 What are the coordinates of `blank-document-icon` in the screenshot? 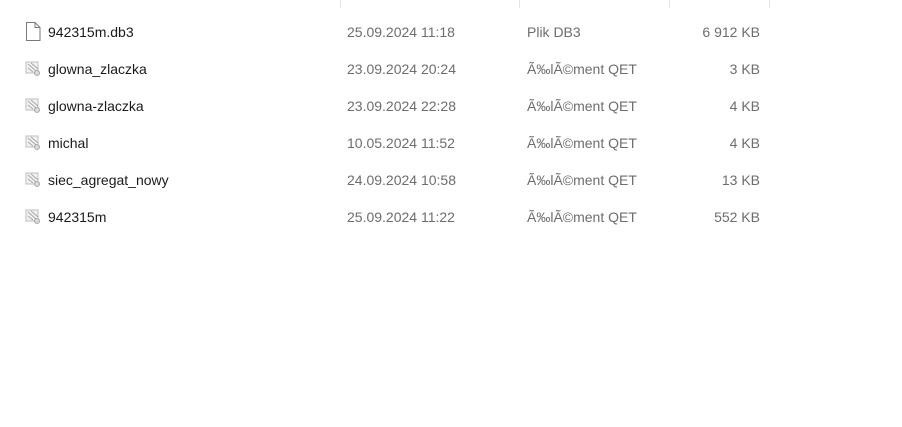 It's located at (33, 31).